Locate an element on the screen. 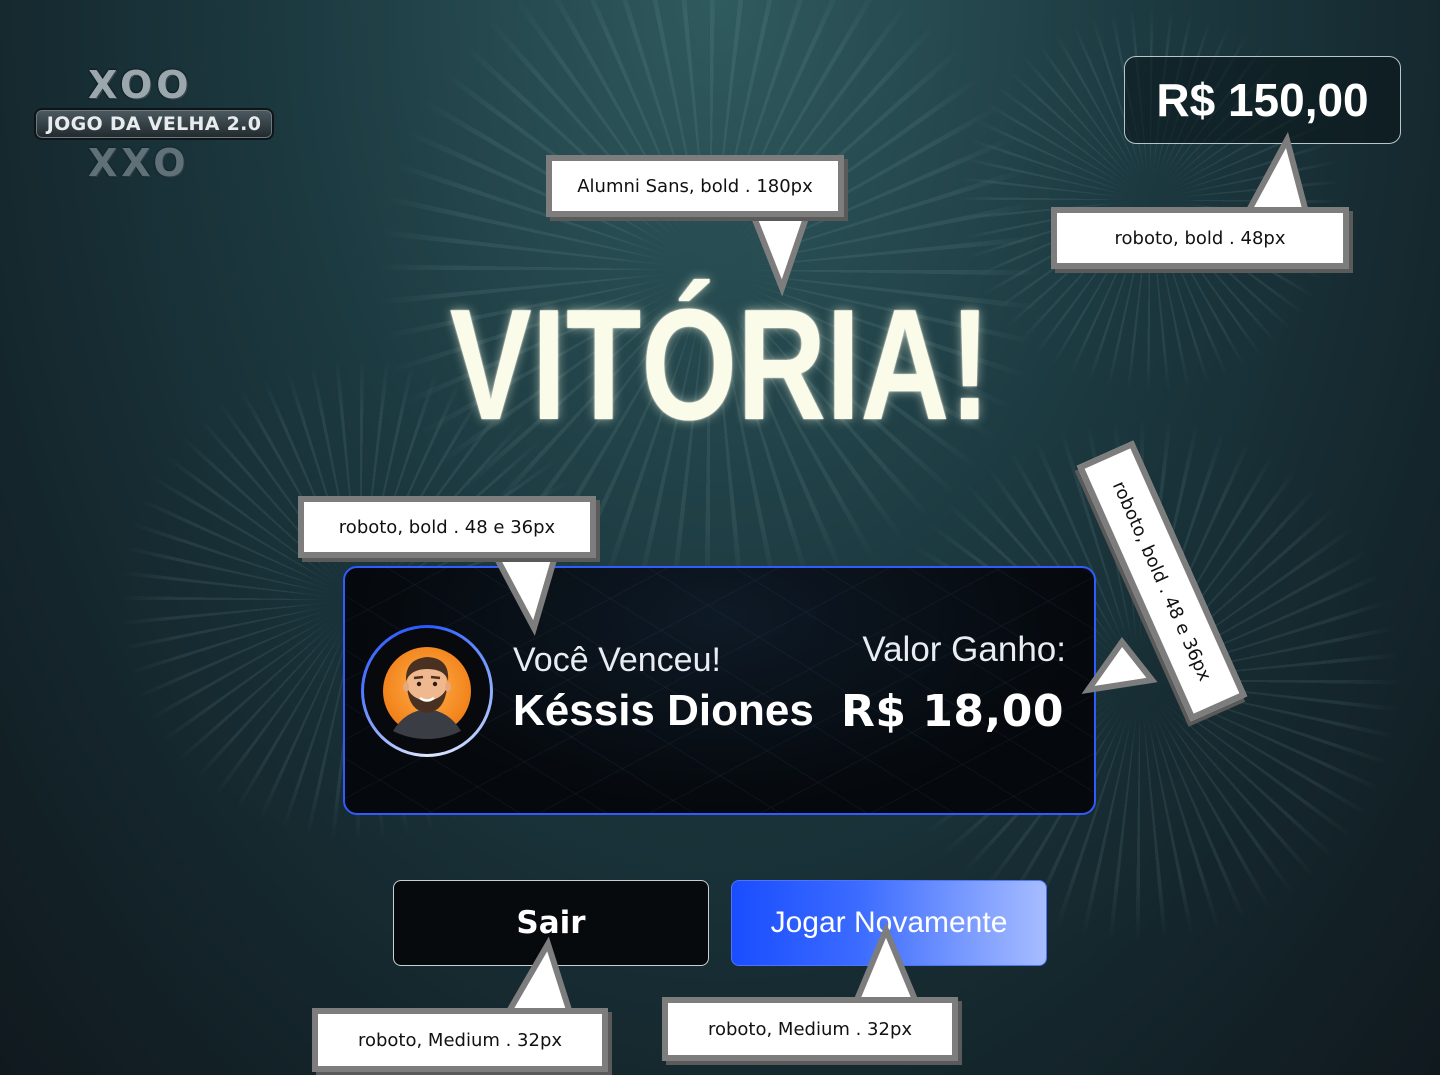 The height and width of the screenshot is (1075, 1440). winner-font-note: roboto, bold . 48 e 36px is located at coordinates (447, 527).